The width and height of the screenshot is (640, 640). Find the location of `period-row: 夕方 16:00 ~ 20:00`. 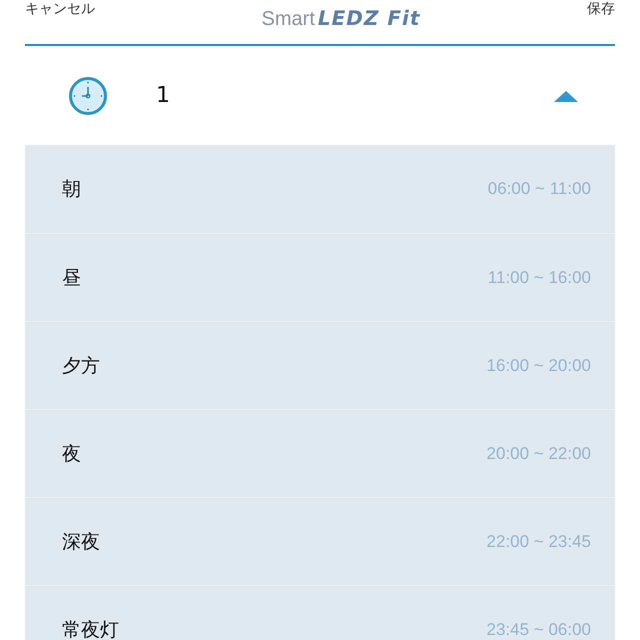

period-row: 夕方 16:00 ~ 20:00 is located at coordinates (320, 365).